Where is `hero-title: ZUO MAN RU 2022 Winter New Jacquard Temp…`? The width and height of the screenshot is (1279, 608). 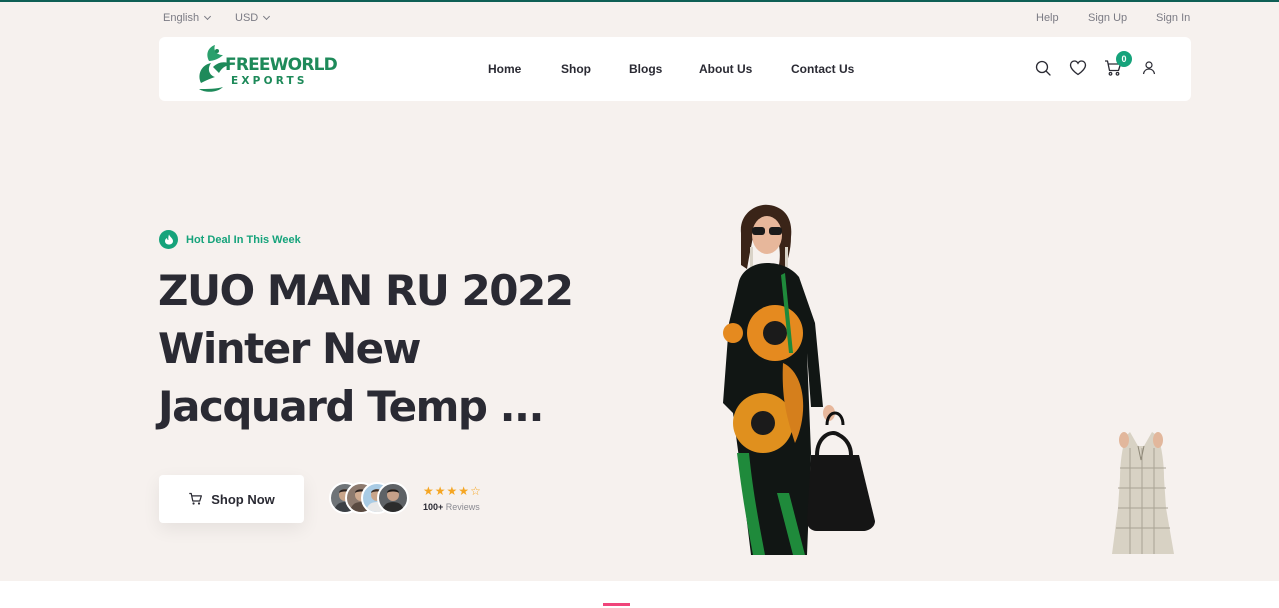
hero-title: ZUO MAN RU 2022 Winter New Jacquard Temp… is located at coordinates (388, 349).